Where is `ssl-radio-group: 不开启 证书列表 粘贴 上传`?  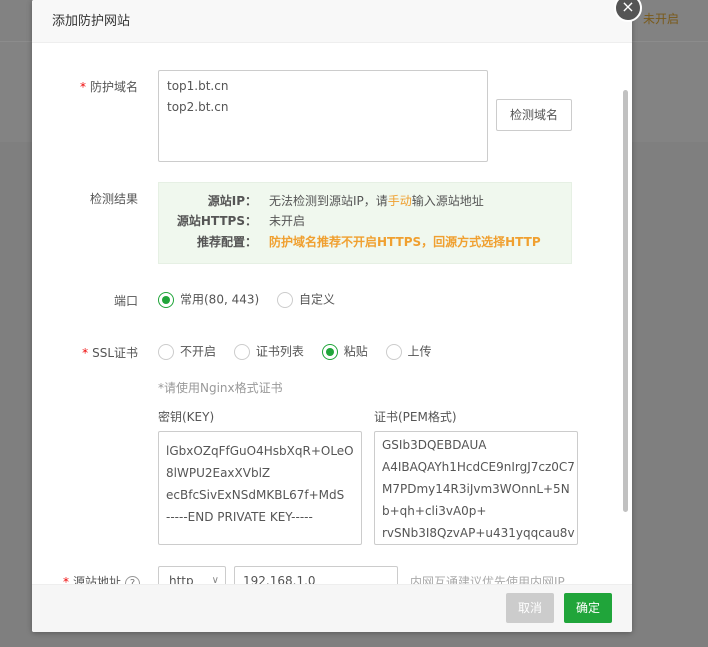 ssl-radio-group: 不开启 证书列表 粘贴 上传 is located at coordinates (302, 351).